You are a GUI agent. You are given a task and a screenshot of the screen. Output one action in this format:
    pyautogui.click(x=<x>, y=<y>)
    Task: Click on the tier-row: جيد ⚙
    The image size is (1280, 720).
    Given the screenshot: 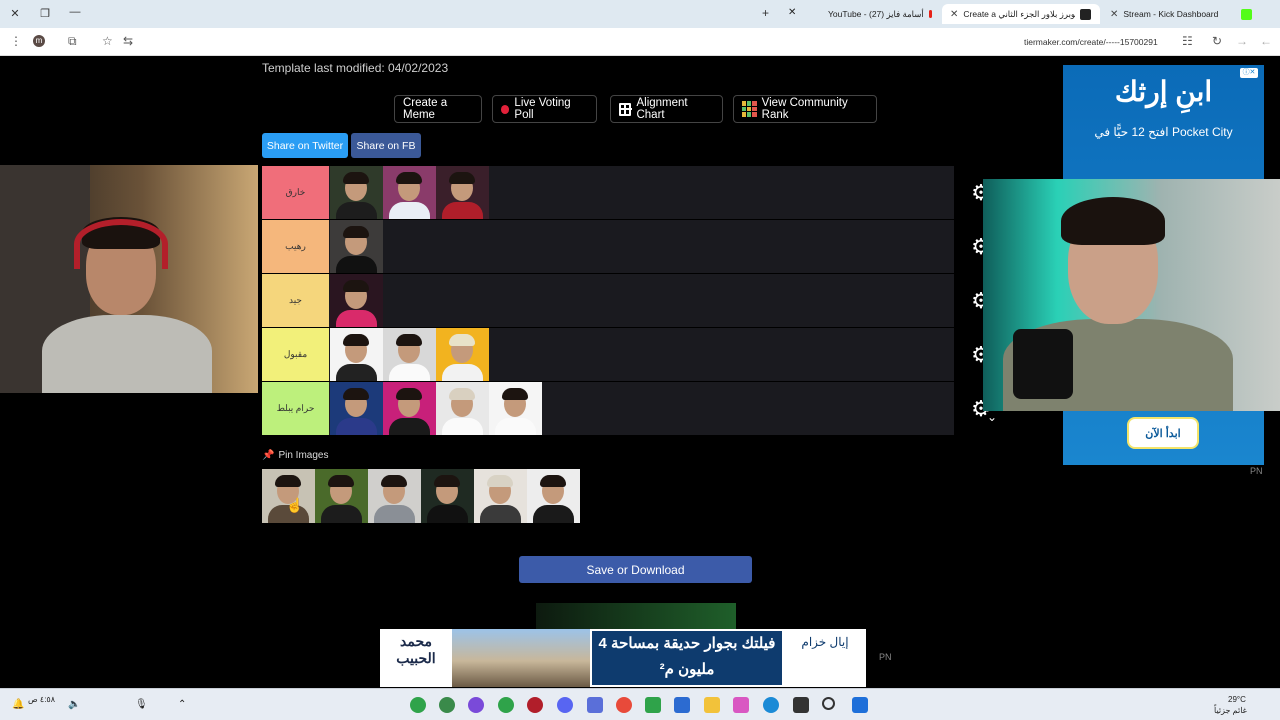 What is the action you would take?
    pyautogui.click(x=635, y=301)
    